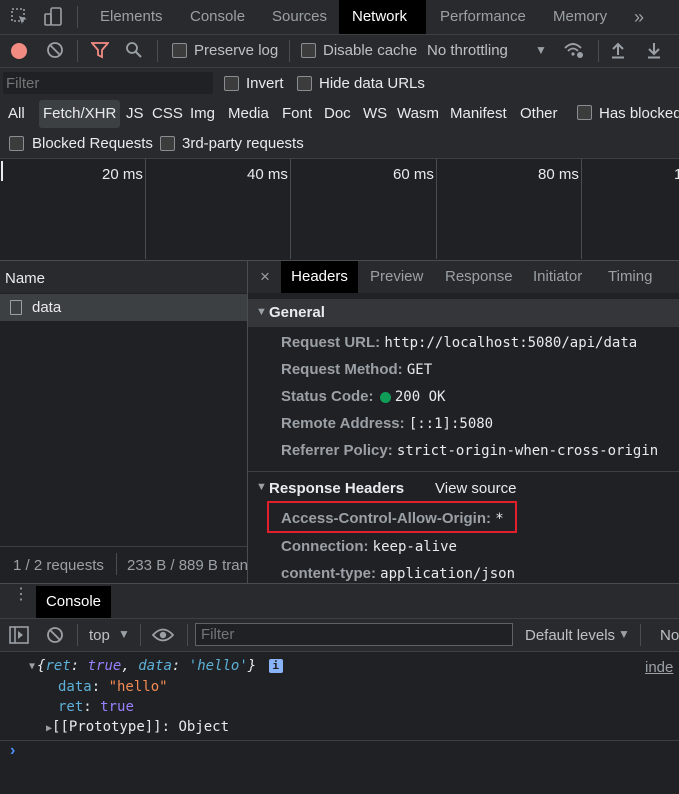 This screenshot has width=679, height=794. Describe the element at coordinates (217, 17) in the screenshot. I see `tab-console: Console` at that location.